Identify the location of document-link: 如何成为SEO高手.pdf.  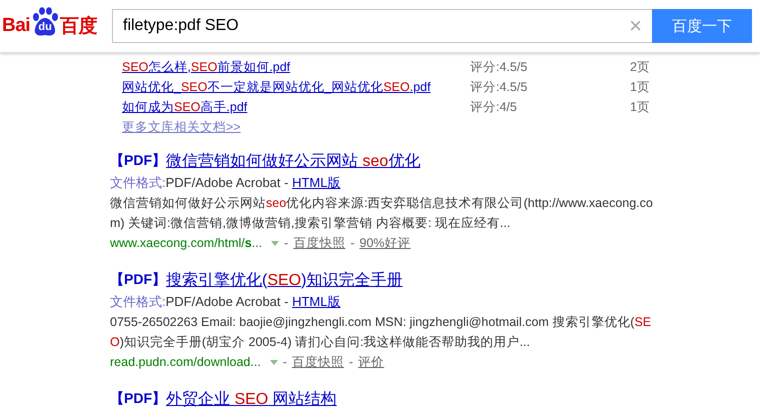
(296, 107).